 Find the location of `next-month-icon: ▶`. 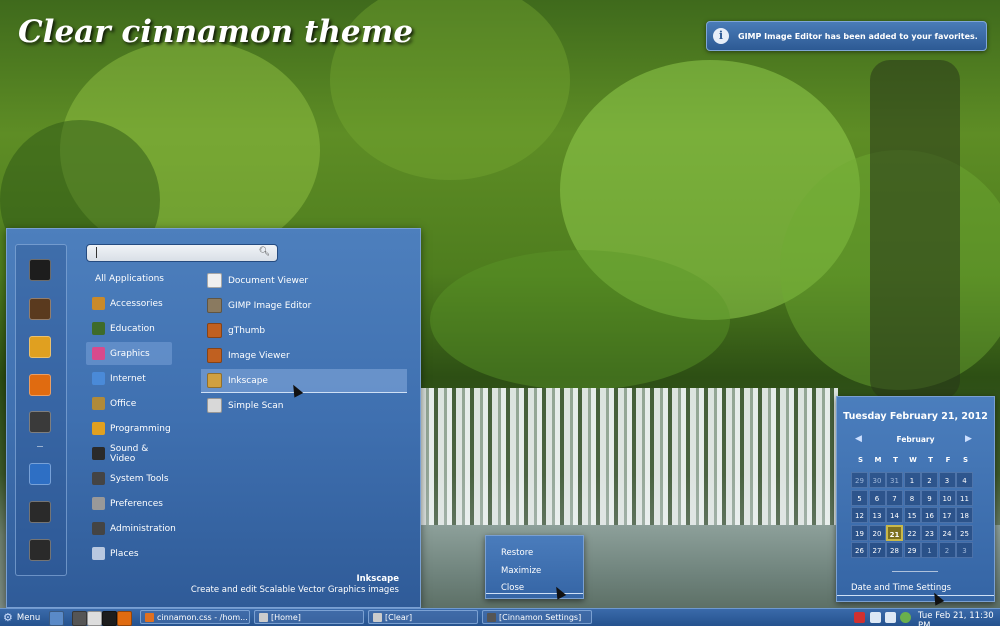

next-month-icon: ▶ is located at coordinates (968, 439).